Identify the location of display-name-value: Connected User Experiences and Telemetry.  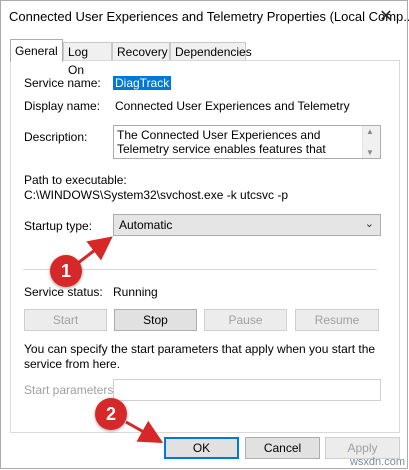
(232, 106).